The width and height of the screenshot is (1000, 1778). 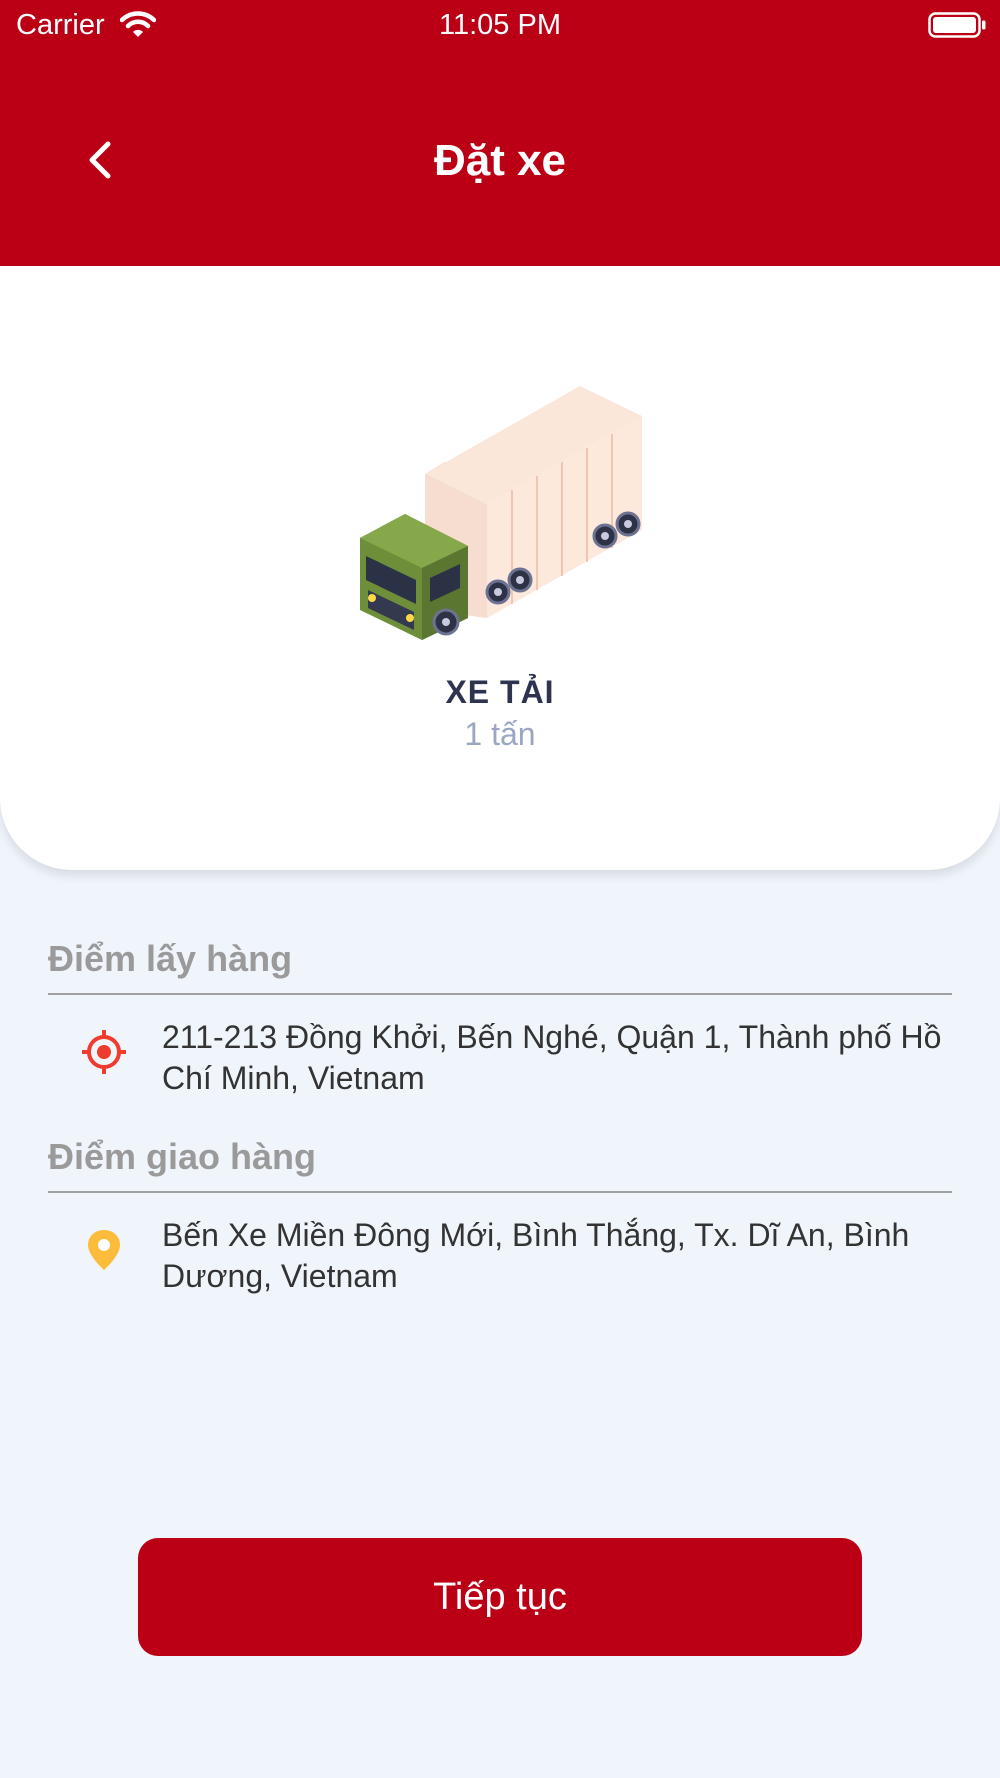 What do you see at coordinates (182, 1156) in the screenshot?
I see `dropoff-label: Điểm giao hàng` at bounding box center [182, 1156].